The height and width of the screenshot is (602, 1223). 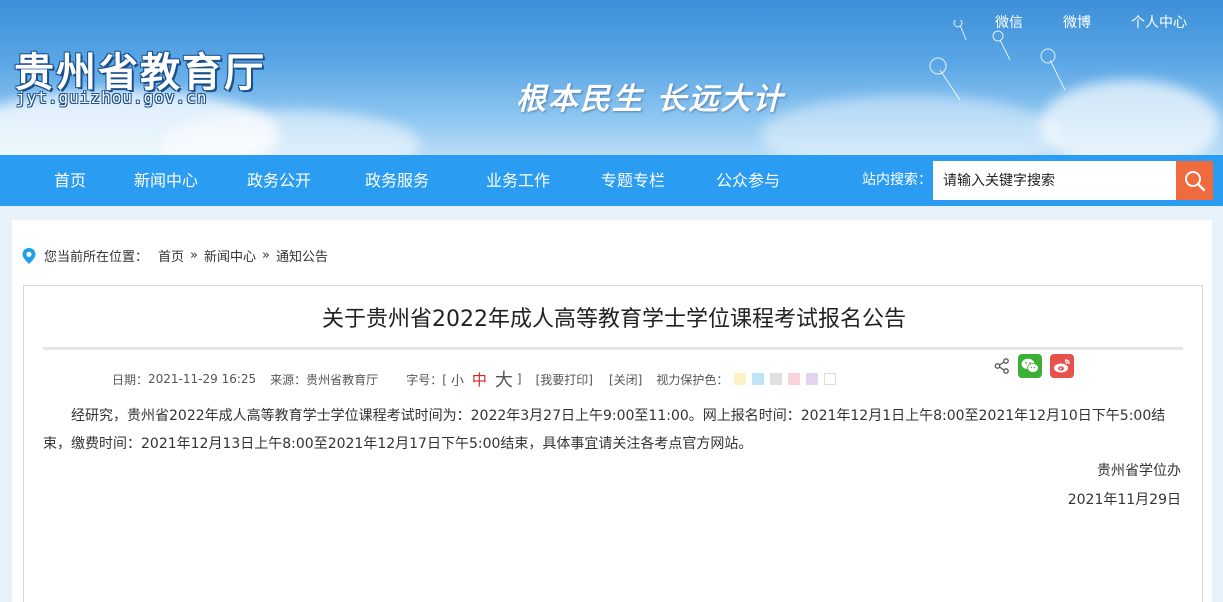 What do you see at coordinates (613, 348) in the screenshot?
I see `title-divider` at bounding box center [613, 348].